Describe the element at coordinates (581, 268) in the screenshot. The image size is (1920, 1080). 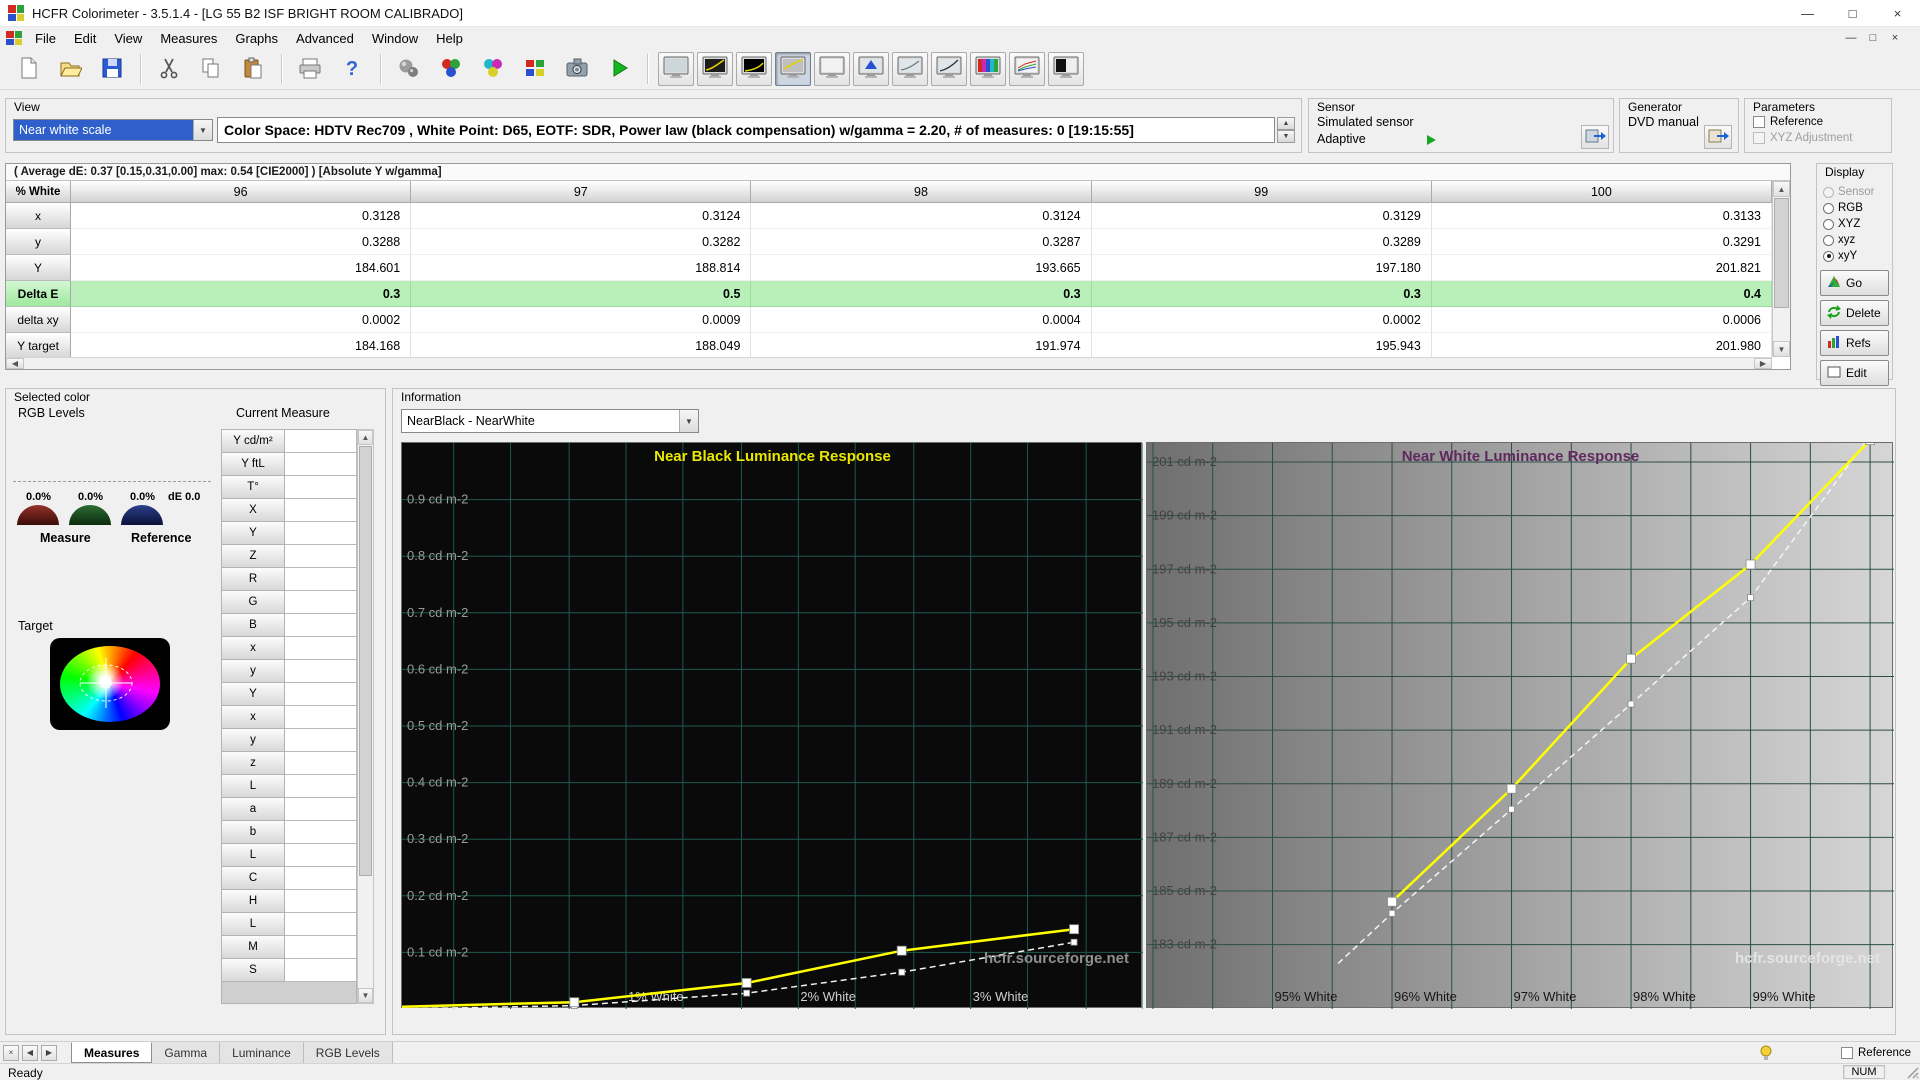
I see `table-cell: 188.814` at that location.